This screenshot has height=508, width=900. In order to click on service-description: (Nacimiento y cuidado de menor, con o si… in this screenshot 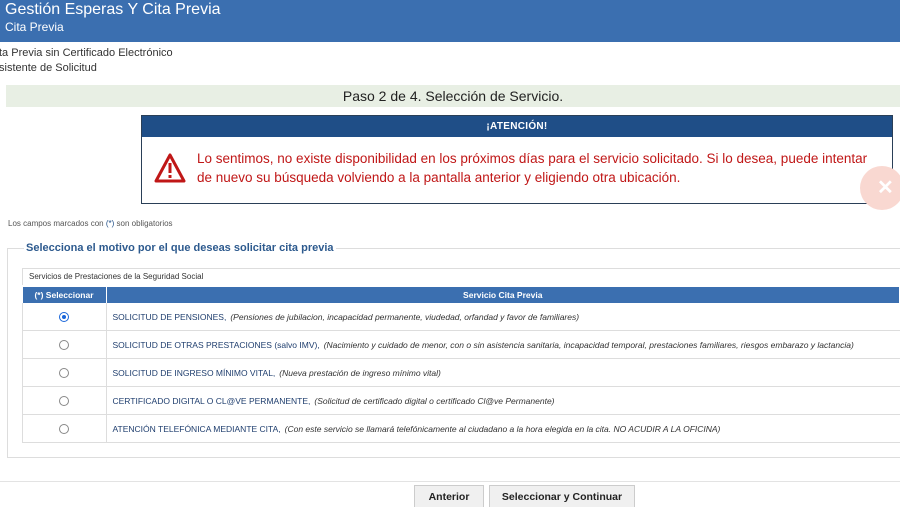, I will do `click(588, 344)`.